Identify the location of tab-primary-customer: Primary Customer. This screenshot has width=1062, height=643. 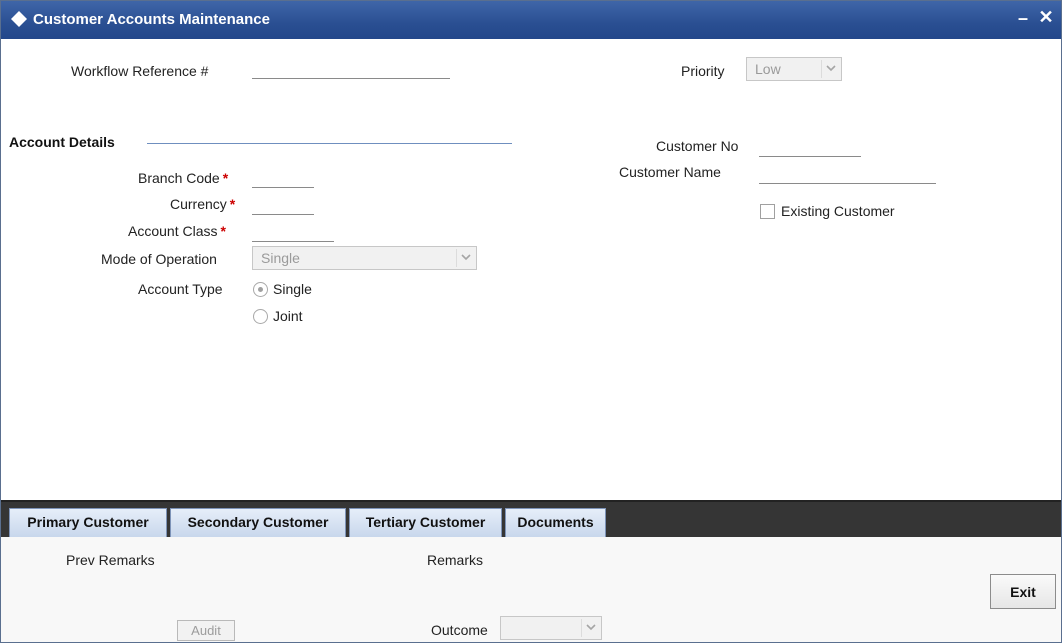
(88, 522).